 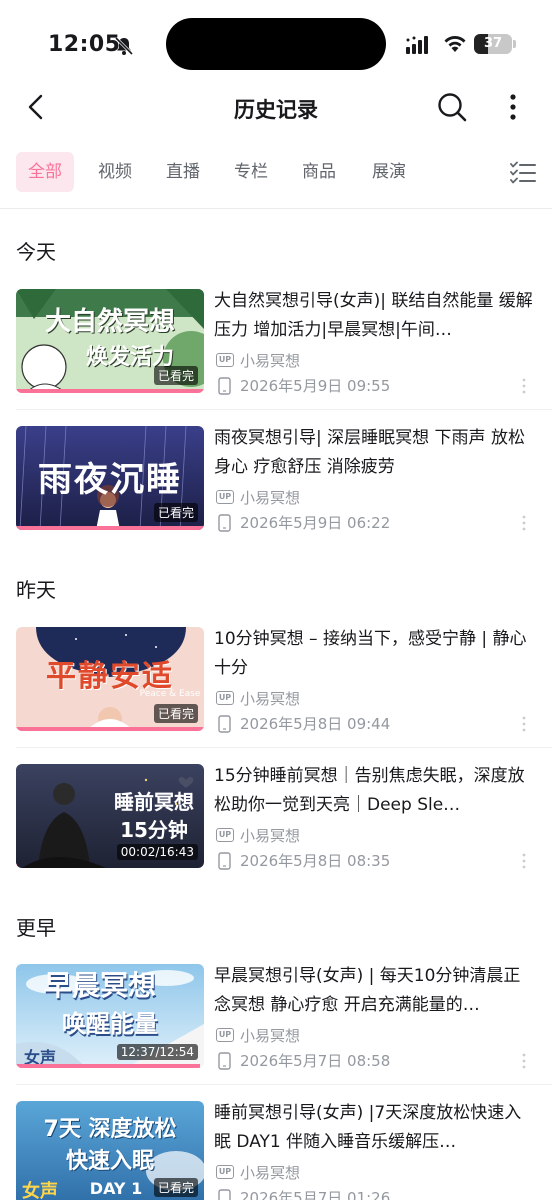 What do you see at coordinates (183, 172) in the screenshot?
I see `tab-live: 直播` at bounding box center [183, 172].